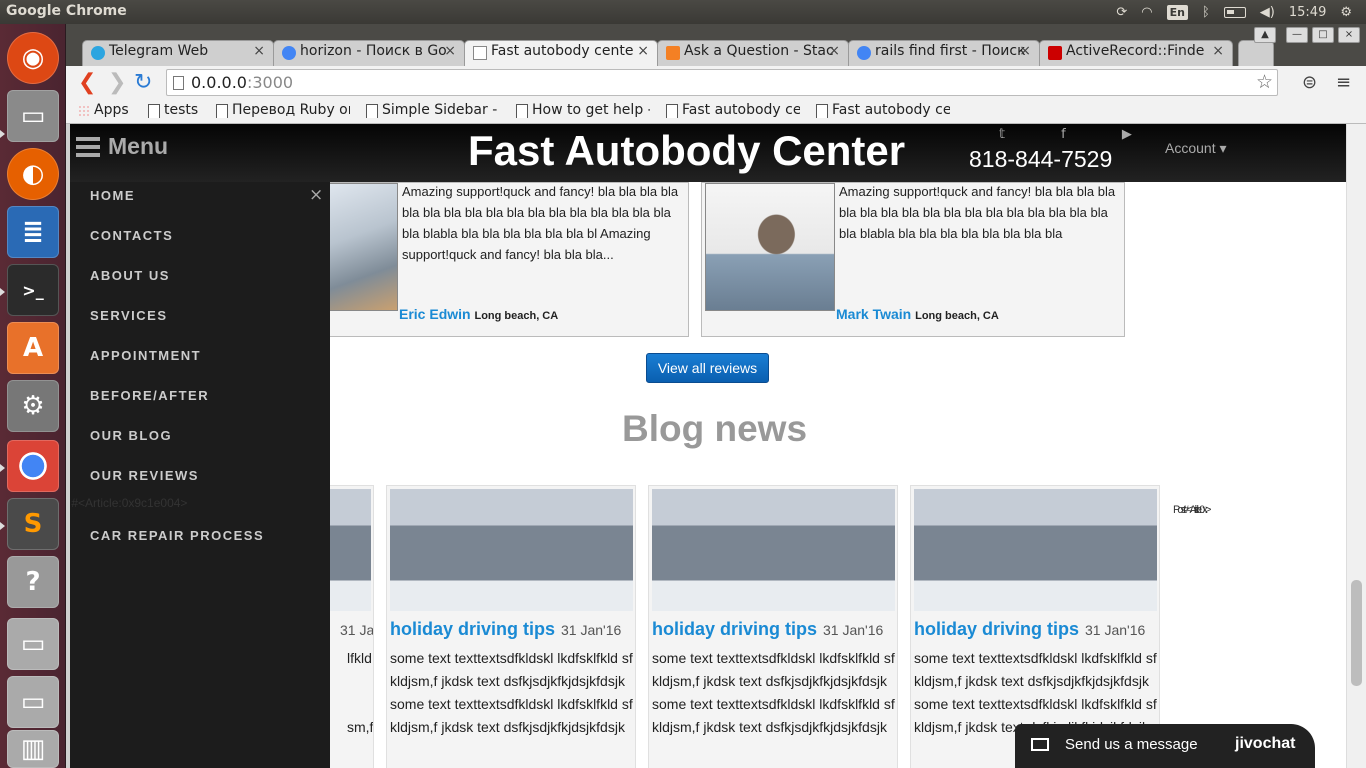 This screenshot has width=1366, height=768. I want to click on trash-icon: ▥, so click(33, 749).